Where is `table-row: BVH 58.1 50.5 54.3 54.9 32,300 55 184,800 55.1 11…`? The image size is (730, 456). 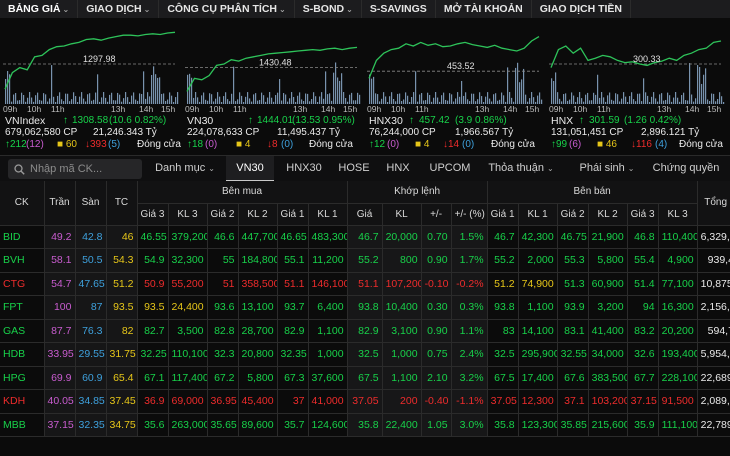
table-row: BVH 58.1 50.5 54.3 54.9 32,300 55 184,800 55.1 11… is located at coordinates (365, 260).